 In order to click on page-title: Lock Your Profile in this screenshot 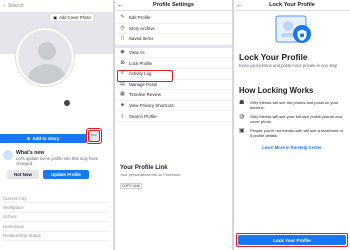, I will do `click(292, 5)`.